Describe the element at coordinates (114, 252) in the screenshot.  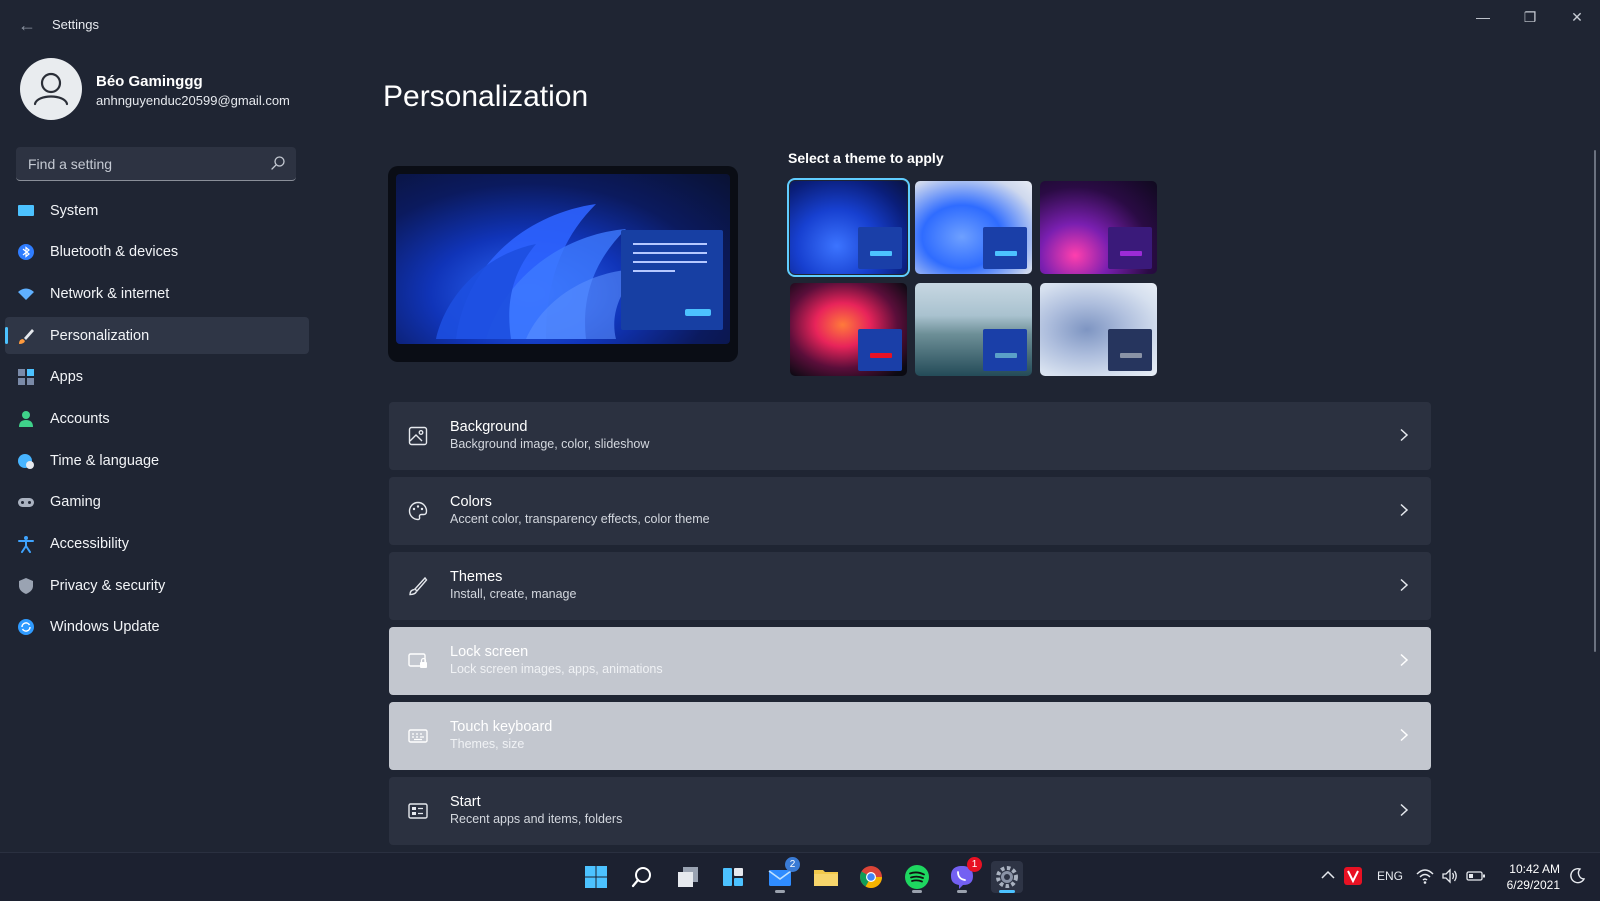
I see `sidebar-item-label: Bluetooth & devices` at that location.